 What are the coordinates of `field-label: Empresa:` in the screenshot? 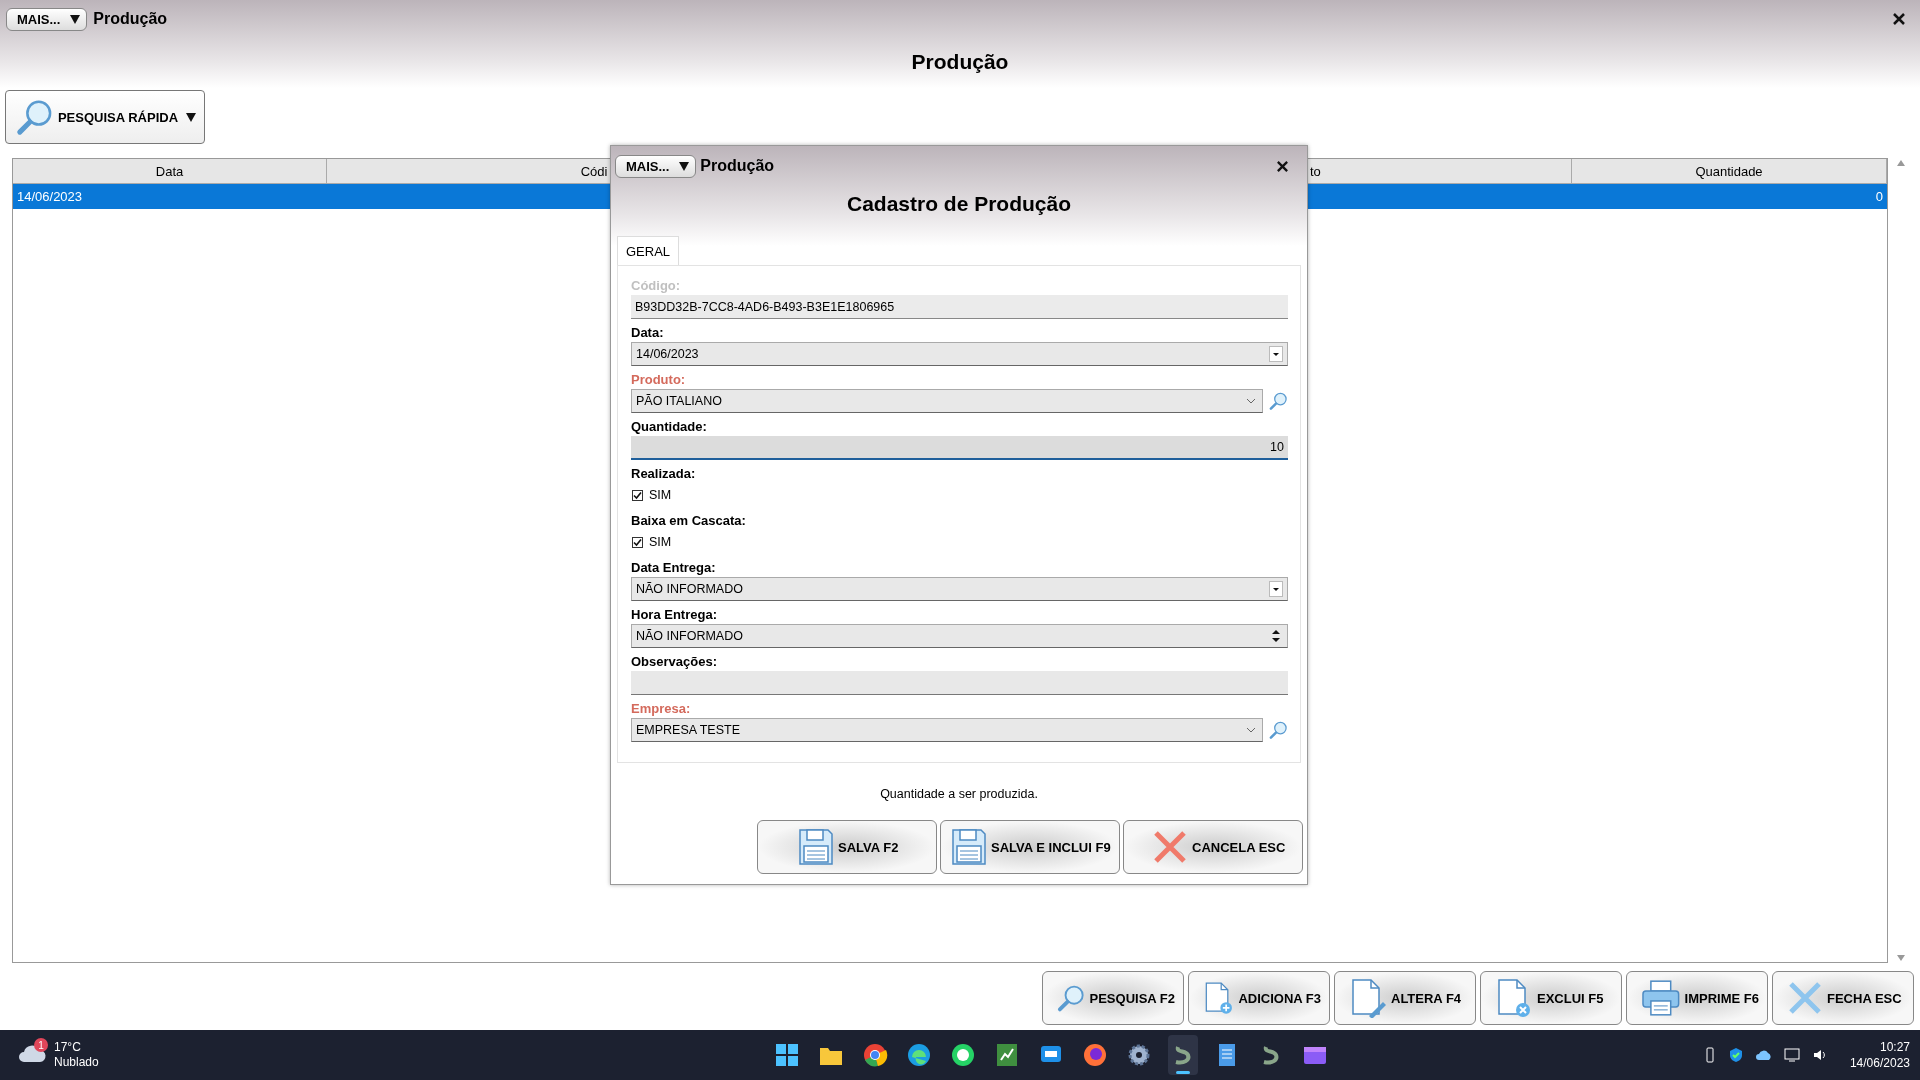 It's located at (661, 709).